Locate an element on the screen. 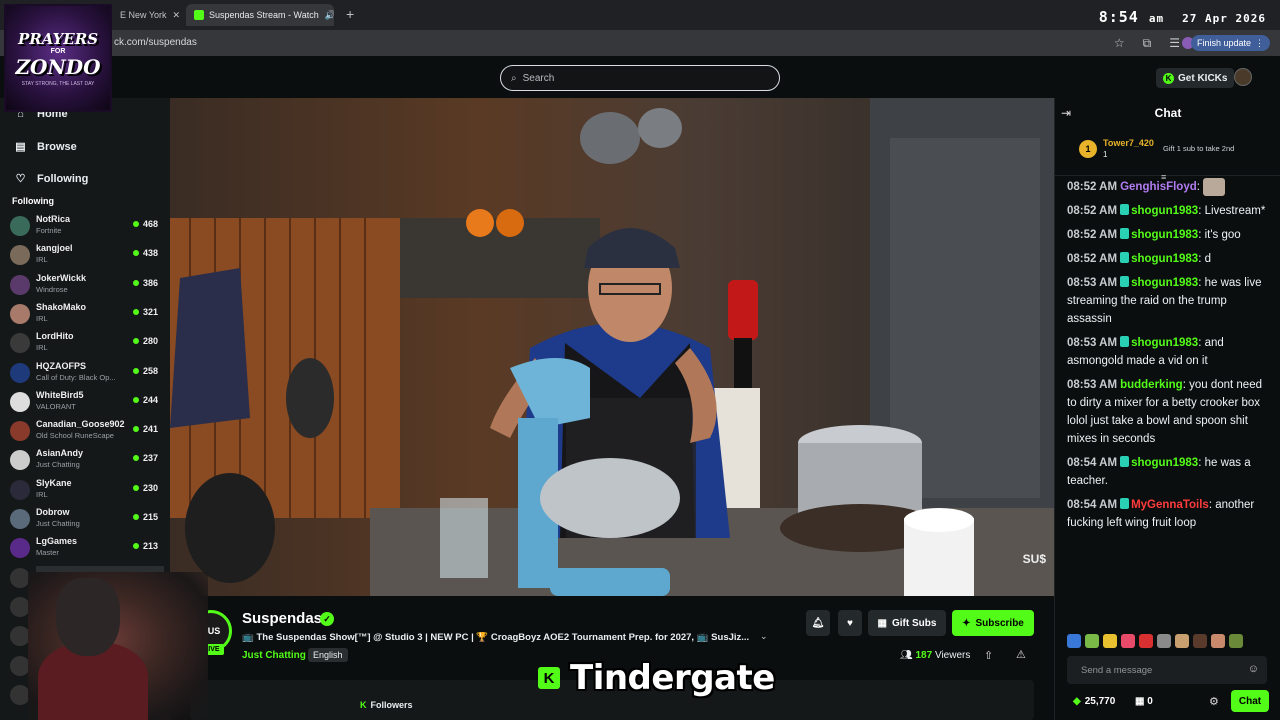 This screenshot has width=1280, height=720. finish-update-label: Finish update is located at coordinates (1223, 43).